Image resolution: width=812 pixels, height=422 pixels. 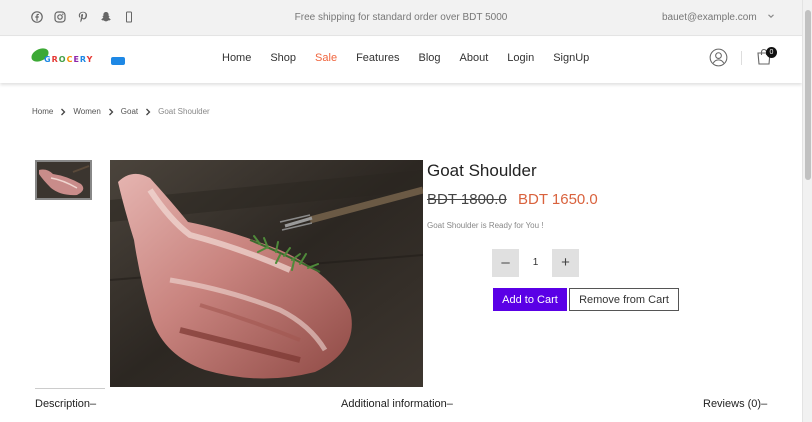 I want to click on nav-signup: SignUp, so click(x=571, y=58).